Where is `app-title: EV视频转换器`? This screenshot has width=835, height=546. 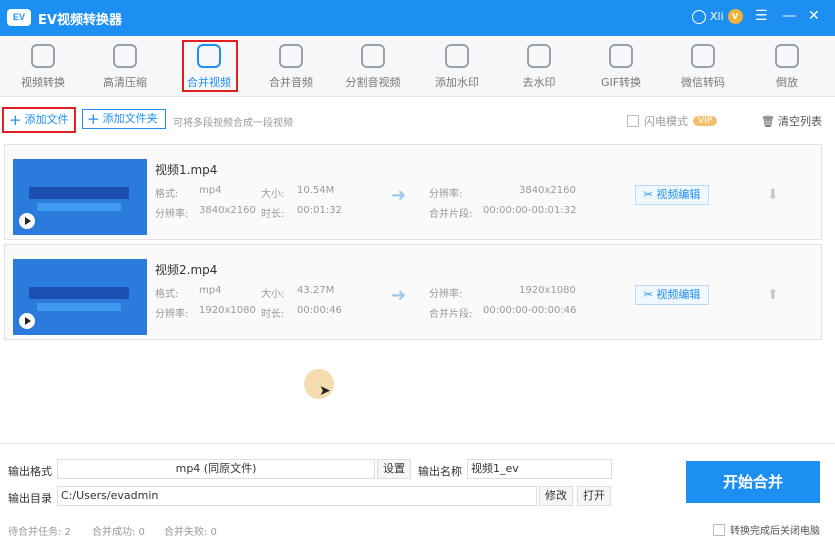
app-title: EV视频转换器 is located at coordinates (80, 20).